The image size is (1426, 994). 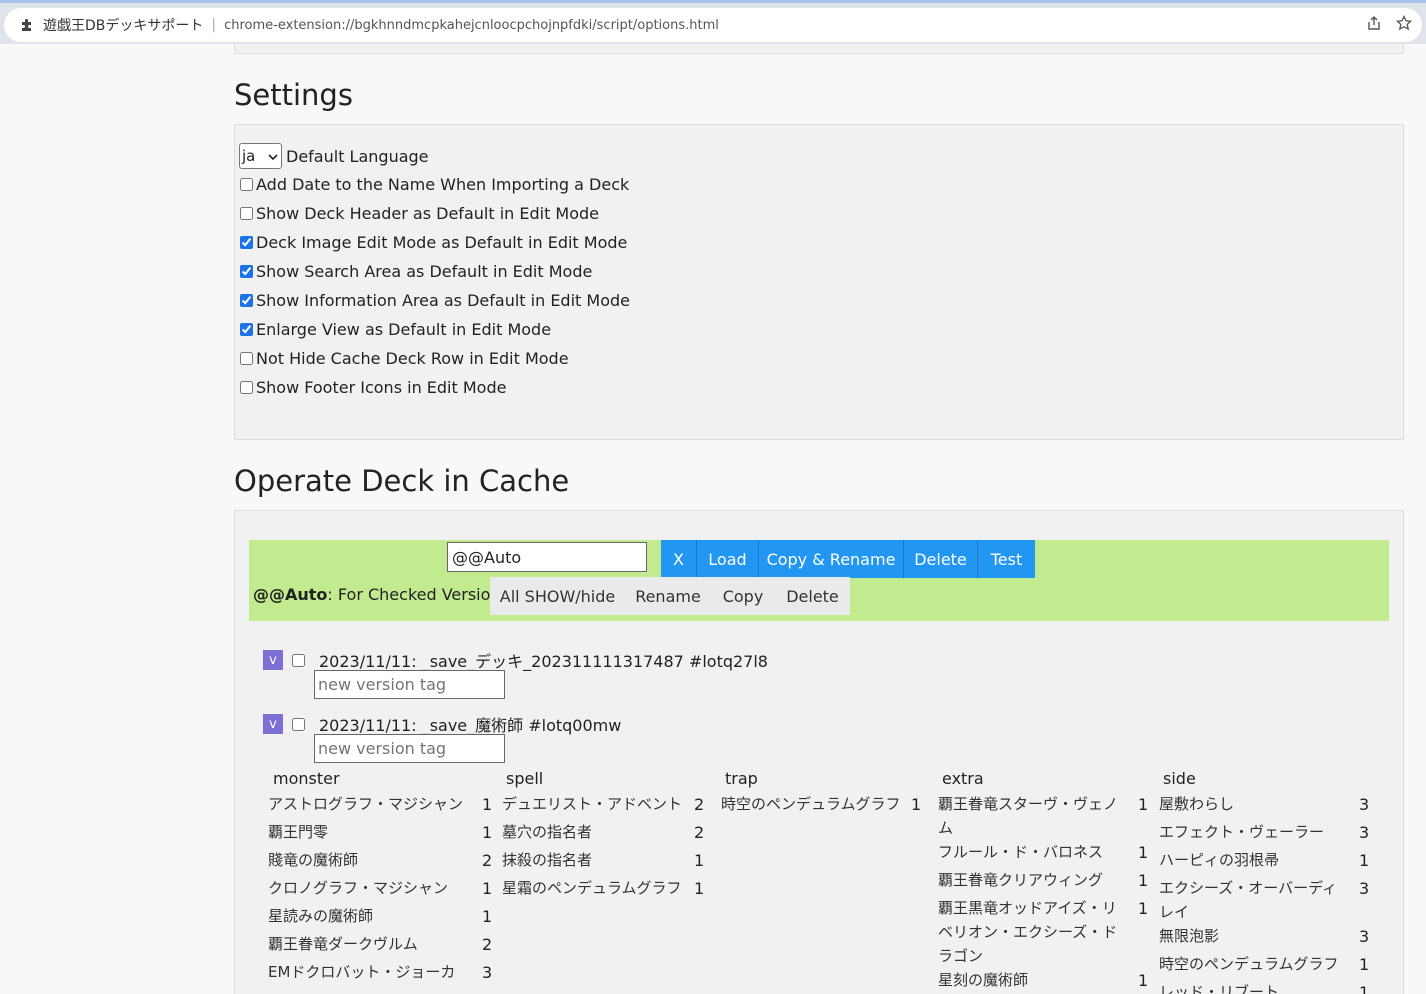 What do you see at coordinates (298, 832) in the screenshot?
I see `card-name: 覇王門零` at bounding box center [298, 832].